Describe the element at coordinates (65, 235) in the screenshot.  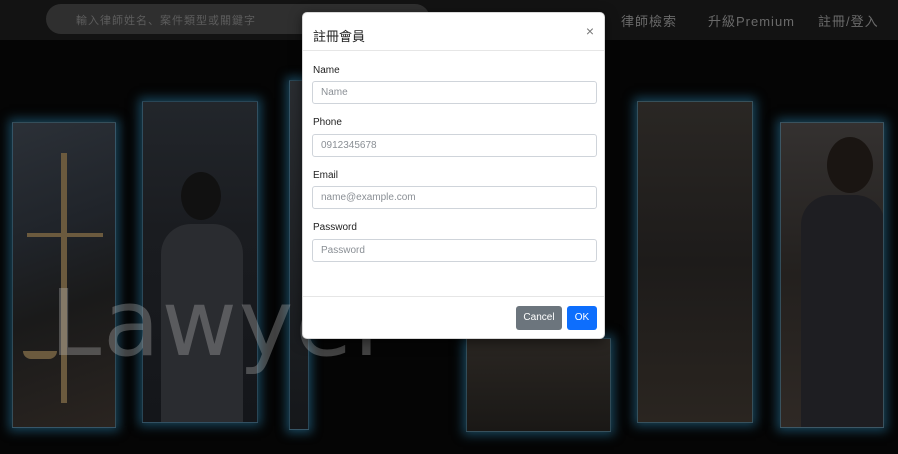
I see `scale-beam` at that location.